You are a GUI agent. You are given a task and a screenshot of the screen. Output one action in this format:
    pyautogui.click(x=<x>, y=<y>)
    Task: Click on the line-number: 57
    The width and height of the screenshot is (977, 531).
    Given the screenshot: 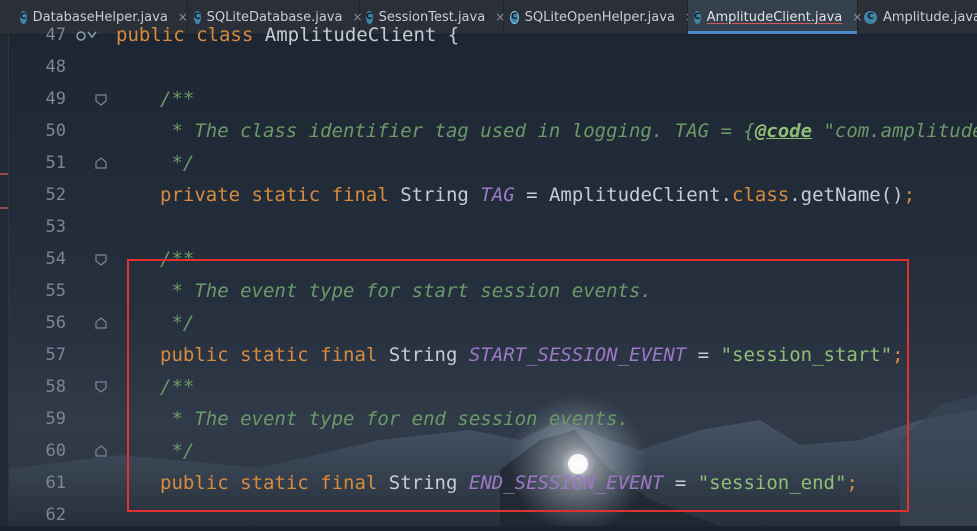 What is the action you would take?
    pyautogui.click(x=55, y=355)
    